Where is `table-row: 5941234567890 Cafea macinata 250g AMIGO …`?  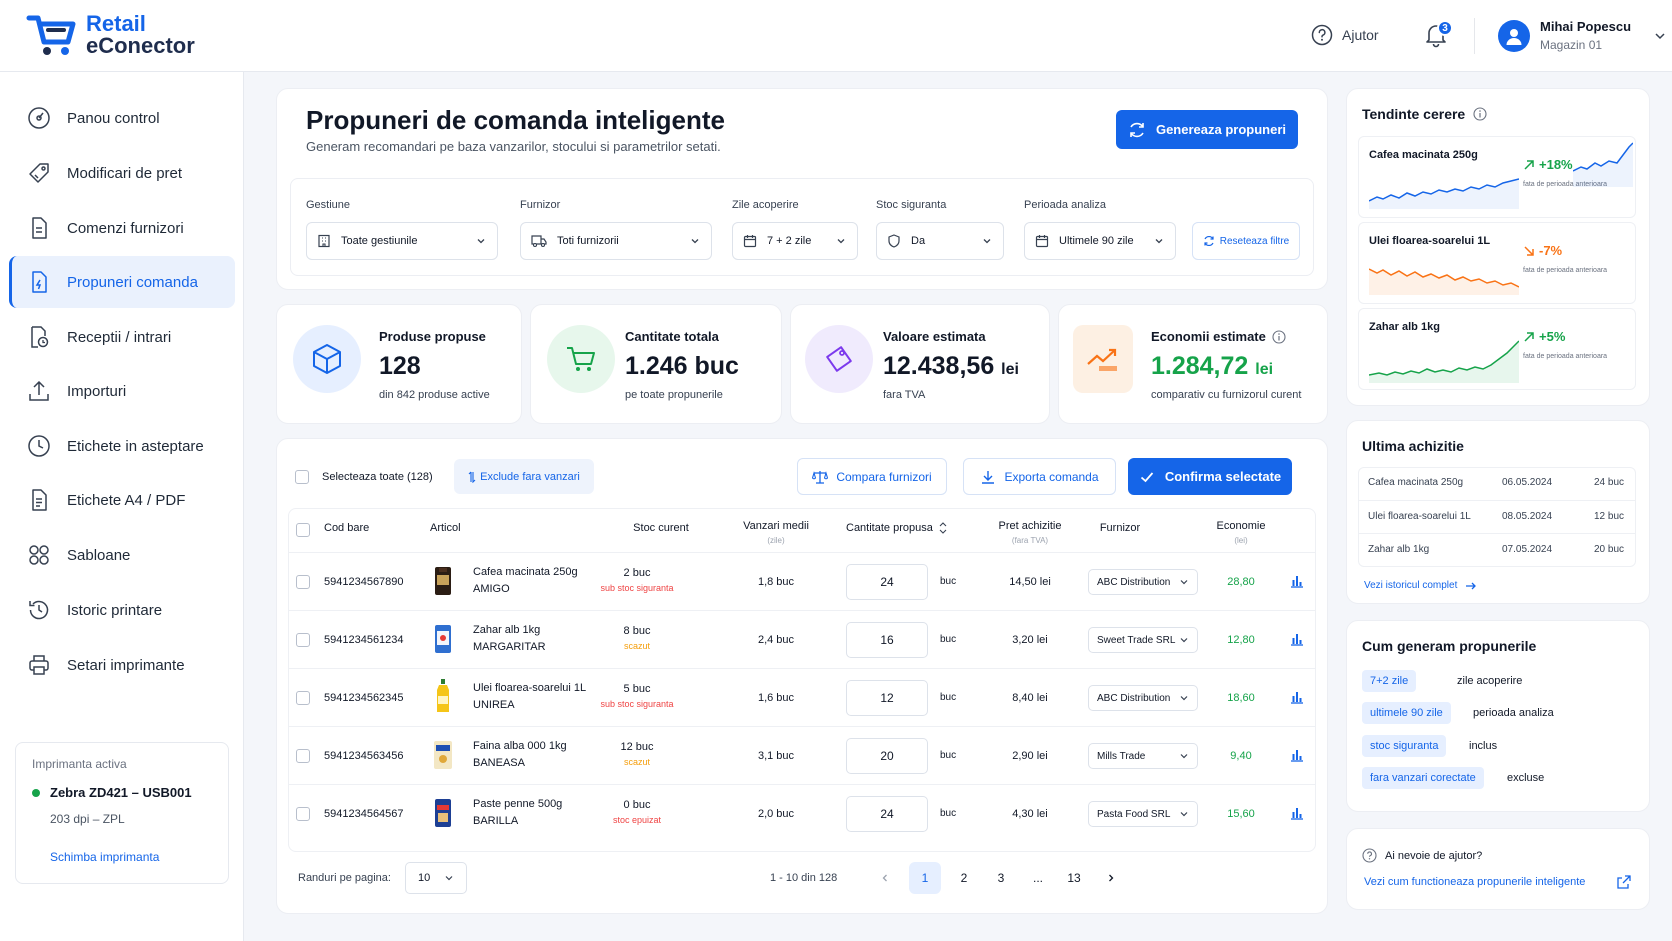 table-row: 5941234567890 Cafea macinata 250g AMIGO … is located at coordinates (802, 581).